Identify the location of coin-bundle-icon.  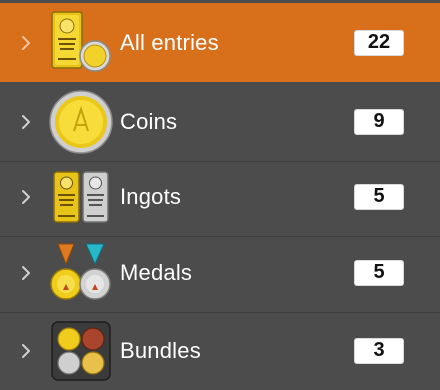
(81, 351).